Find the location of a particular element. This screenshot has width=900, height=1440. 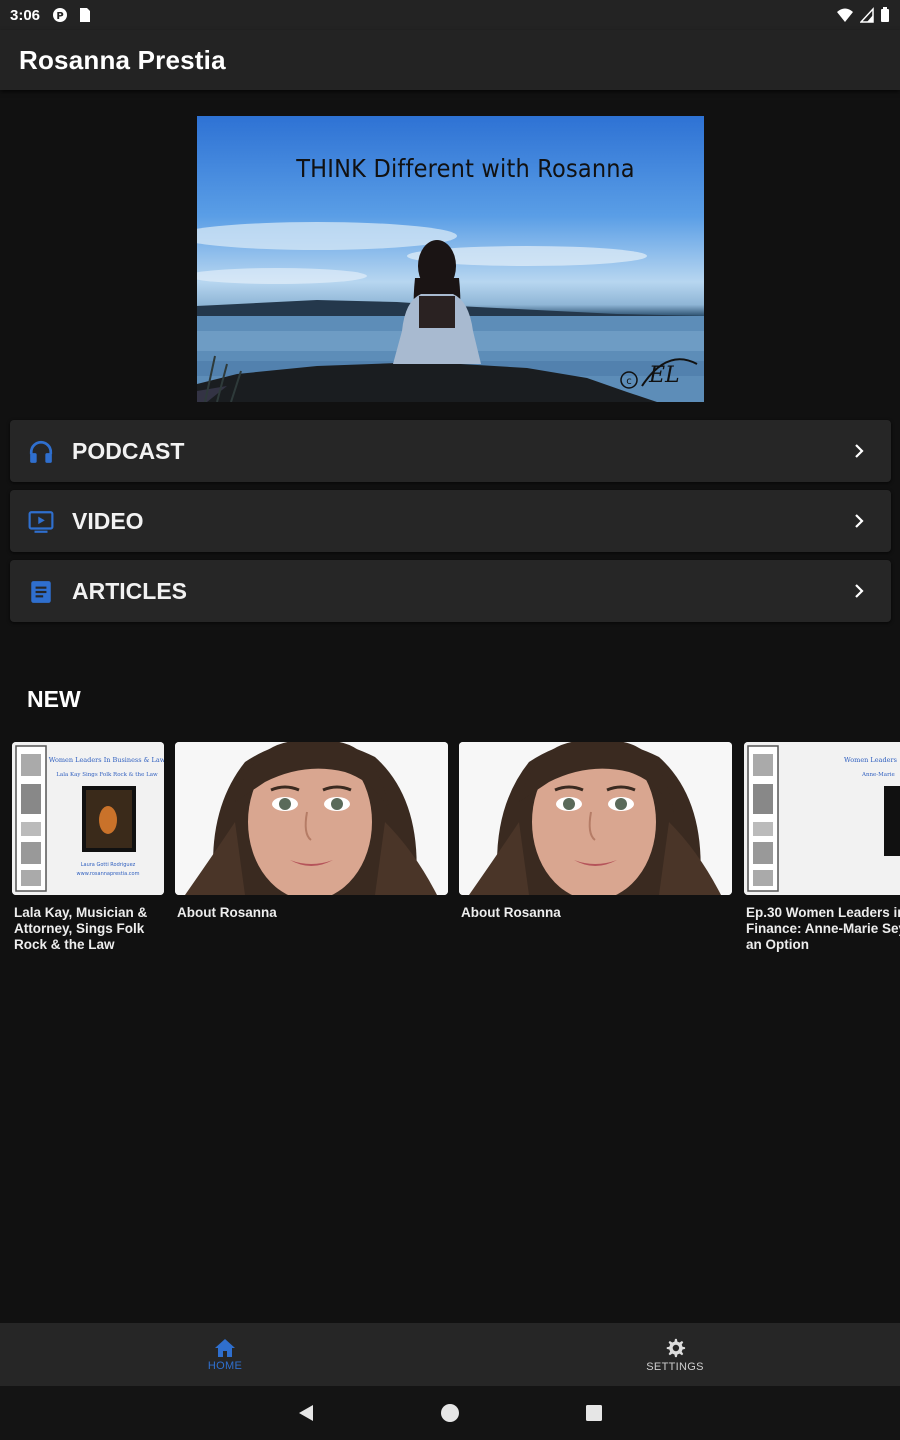

svg-text: Laura Gotti Rodriguez is located at coordinates (108, 865).